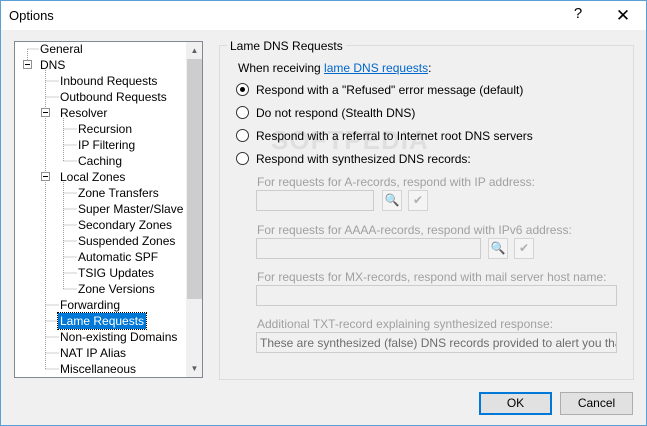 The height and width of the screenshot is (426, 647). Describe the element at coordinates (116, 273) in the screenshot. I see `tree-item-tsig-updates: TSIG Updates` at that location.